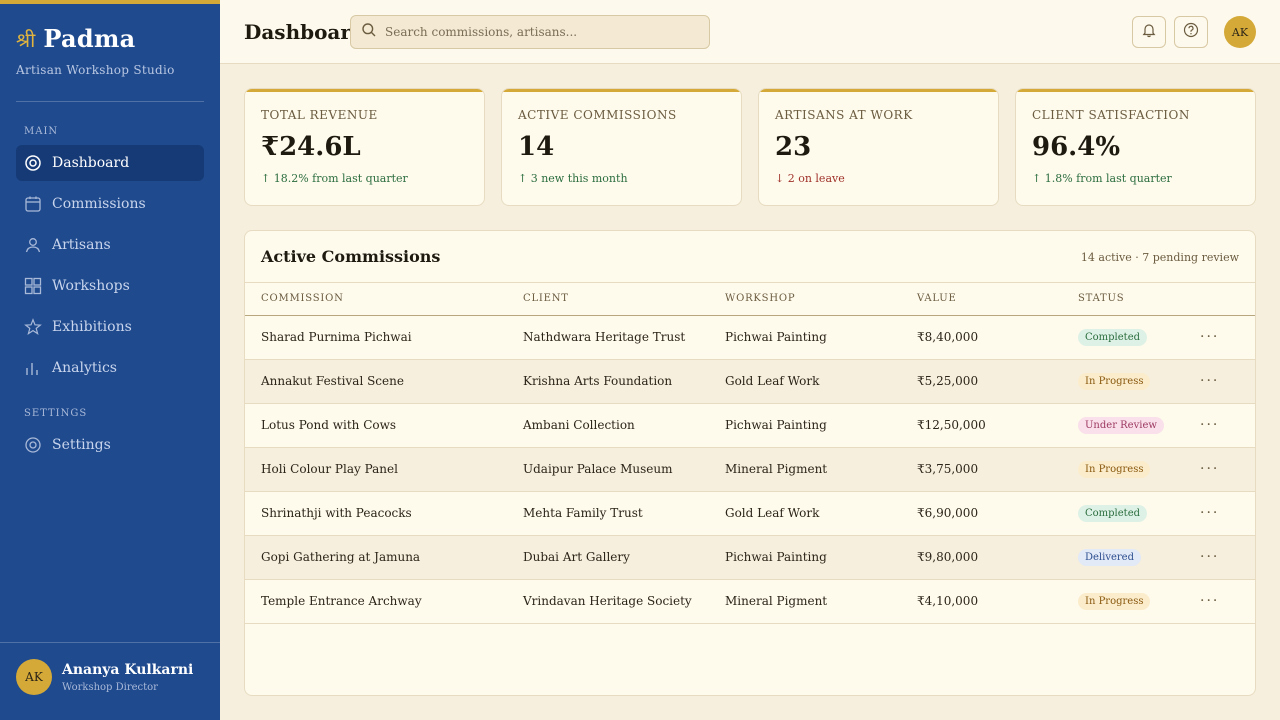 Image resolution: width=1280 pixels, height=720 pixels. I want to click on cell-client: Vrindavan Heritage Society, so click(624, 601).